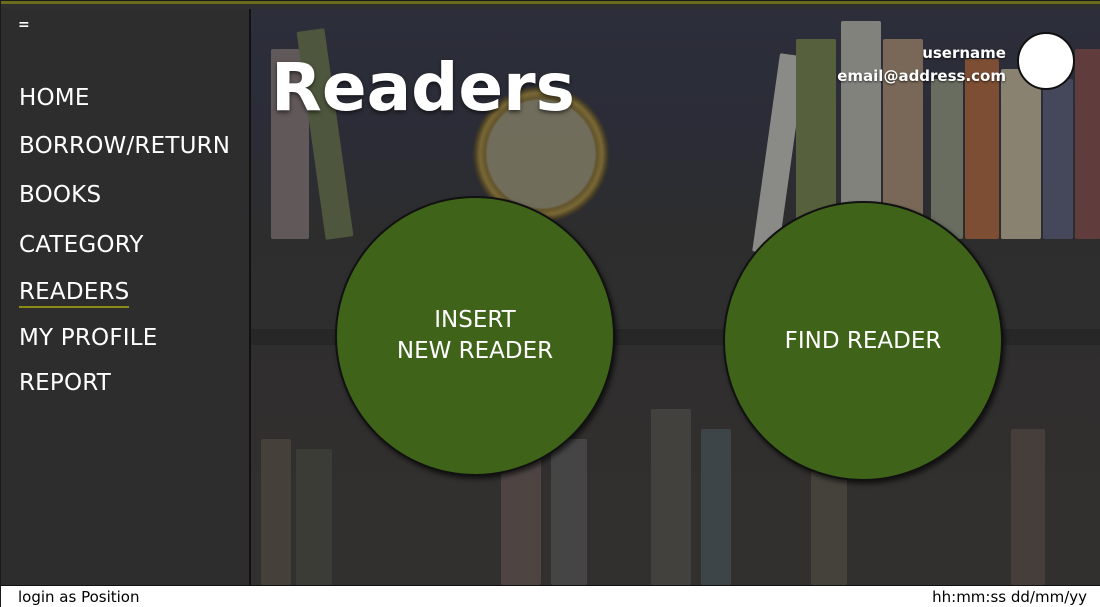 This screenshot has width=1100, height=607. I want to click on status-bar: login as Position hh:mm:ss dd/mm/yy, so click(550, 596).